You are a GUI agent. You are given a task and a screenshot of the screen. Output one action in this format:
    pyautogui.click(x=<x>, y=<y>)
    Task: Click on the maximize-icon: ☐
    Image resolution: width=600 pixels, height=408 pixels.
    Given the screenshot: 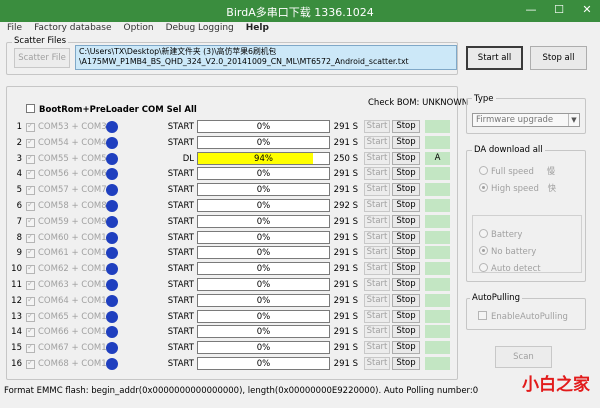 What is the action you would take?
    pyautogui.click(x=559, y=10)
    